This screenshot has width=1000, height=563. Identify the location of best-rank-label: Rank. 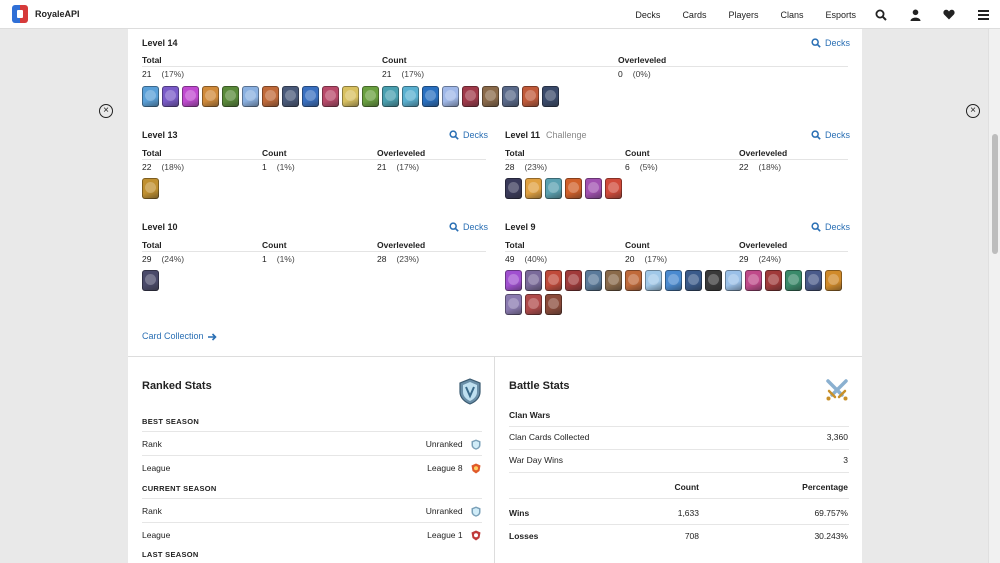
(152, 444).